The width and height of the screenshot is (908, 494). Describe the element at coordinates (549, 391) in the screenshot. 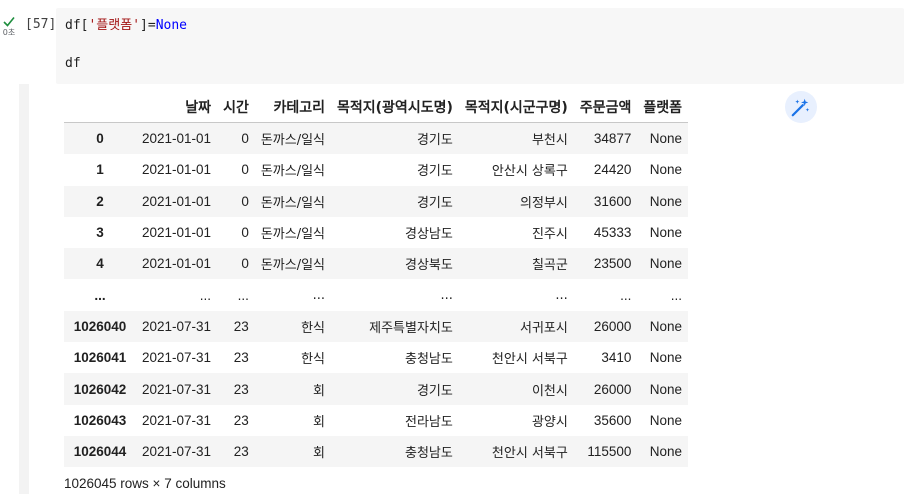

I see `table-cell: 이천시` at that location.